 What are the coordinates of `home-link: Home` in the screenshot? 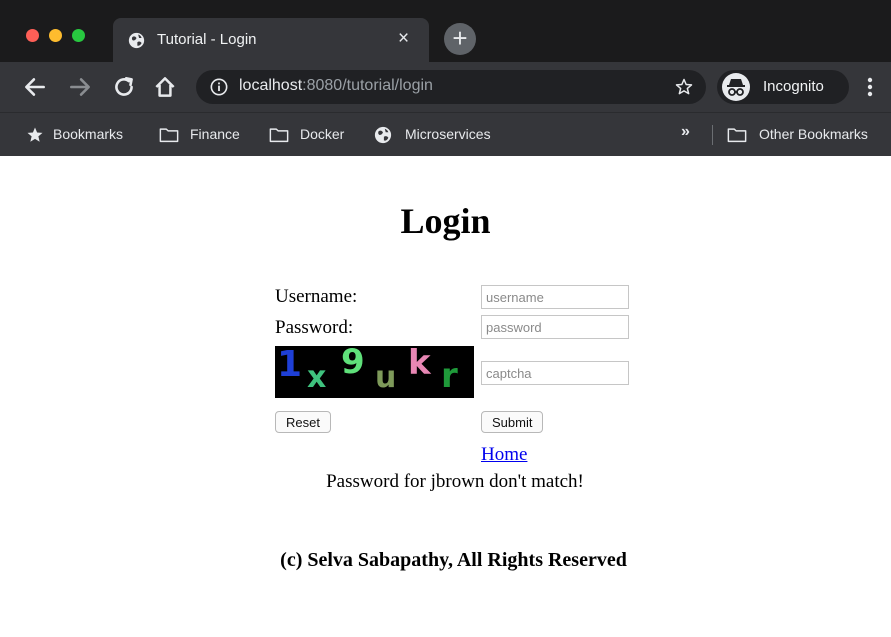 It's located at (504, 455).